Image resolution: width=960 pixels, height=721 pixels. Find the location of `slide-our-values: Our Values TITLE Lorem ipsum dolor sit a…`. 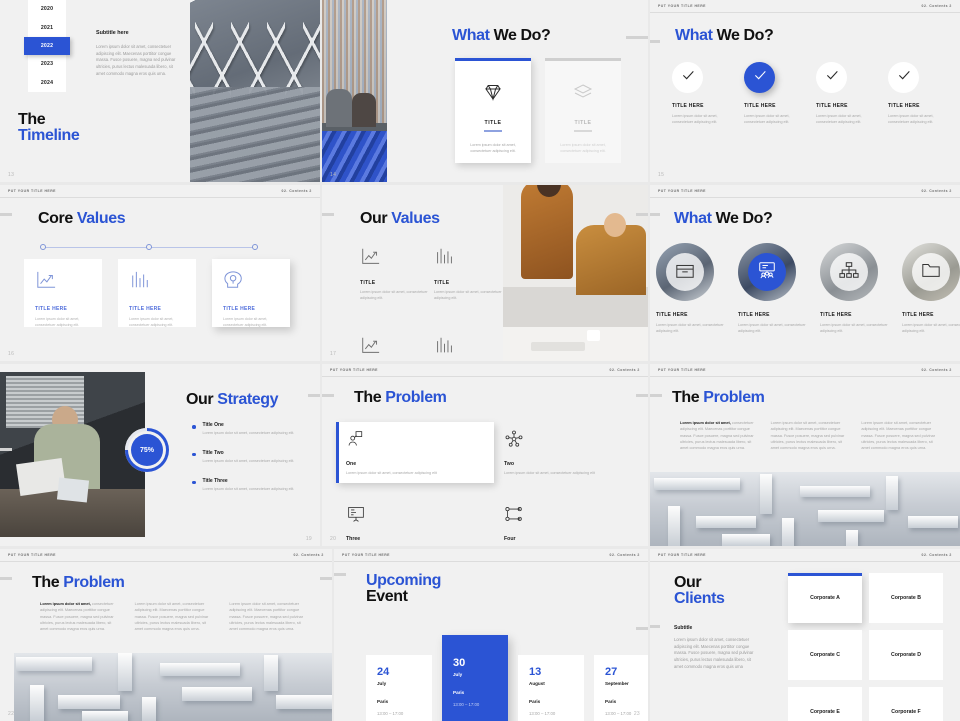

slide-our-values: Our Values TITLE Lorem ipsum dolor sit a… is located at coordinates (485, 273).